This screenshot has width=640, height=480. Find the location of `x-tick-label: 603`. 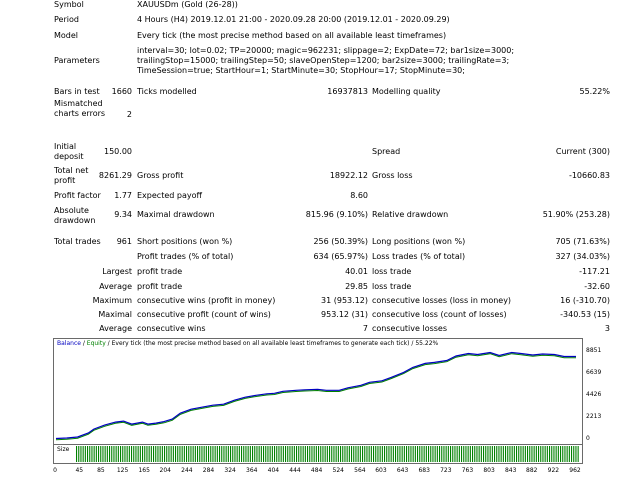

x-tick-label: 603 is located at coordinates (381, 470).